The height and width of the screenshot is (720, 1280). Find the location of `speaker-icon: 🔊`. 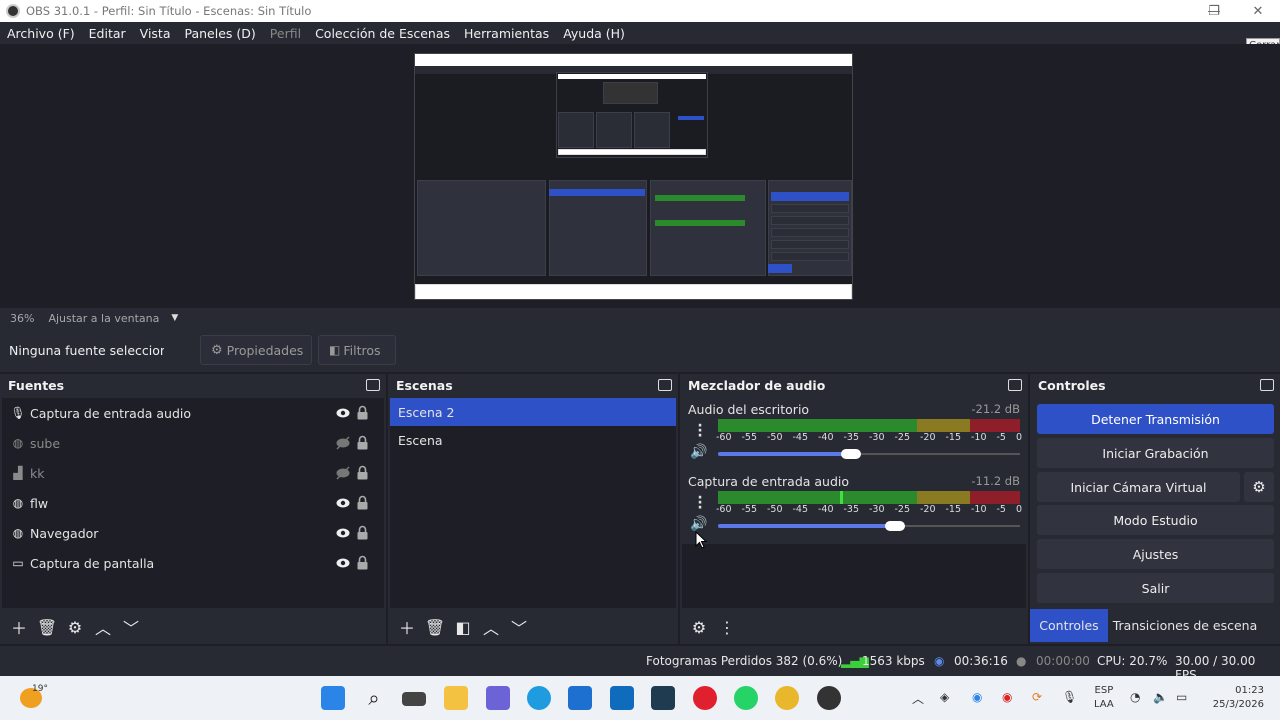

speaker-icon: 🔊 is located at coordinates (700, 453).